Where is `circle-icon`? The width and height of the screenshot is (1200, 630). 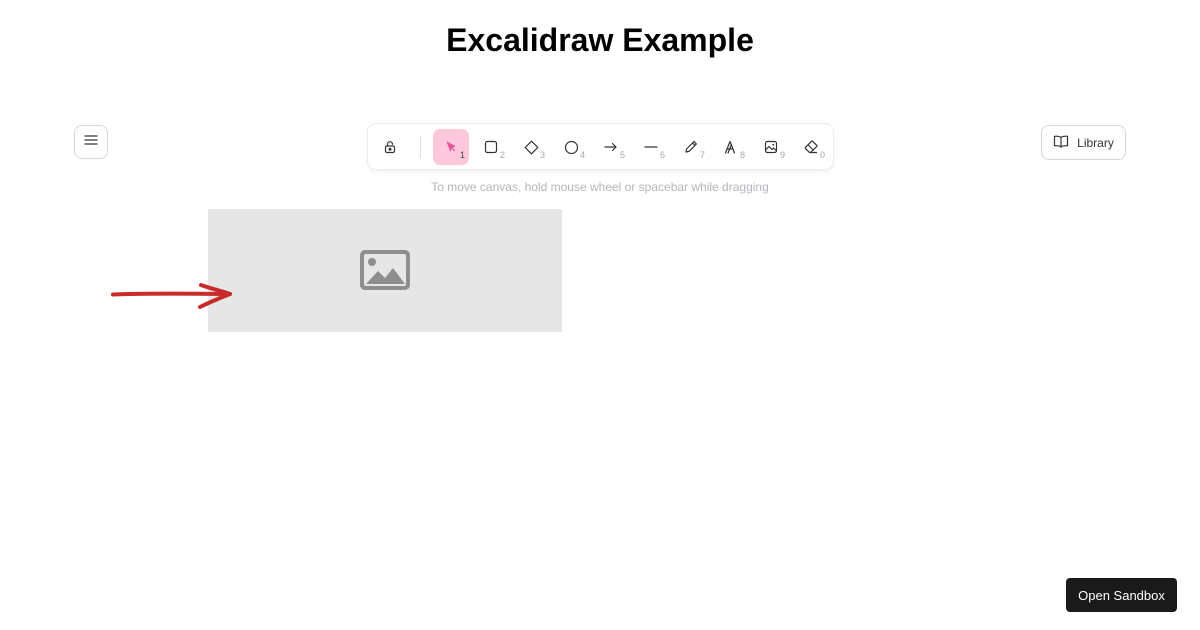 circle-icon is located at coordinates (571, 147).